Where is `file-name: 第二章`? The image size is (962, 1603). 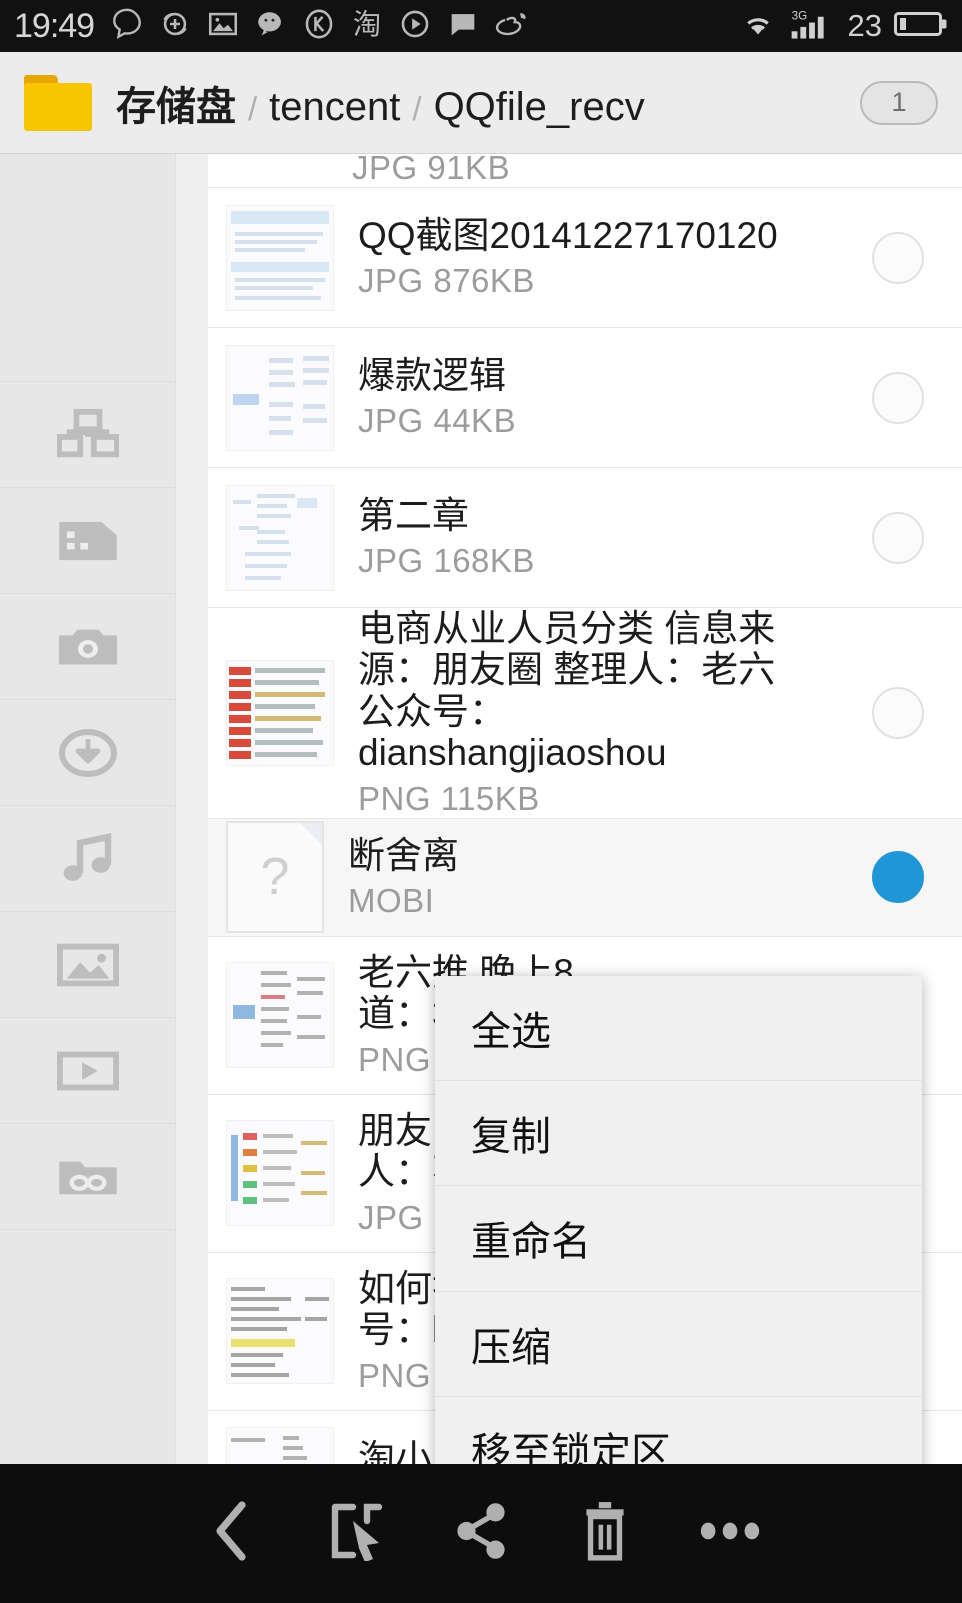 file-name: 第二章 is located at coordinates (413, 515).